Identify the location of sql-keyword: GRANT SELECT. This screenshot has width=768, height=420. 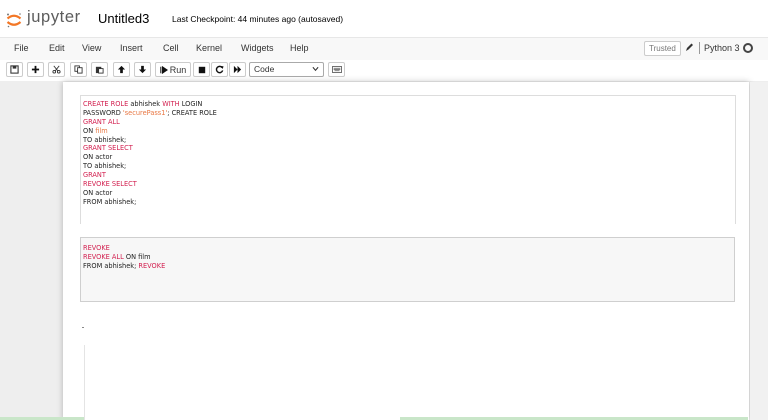
(108, 148).